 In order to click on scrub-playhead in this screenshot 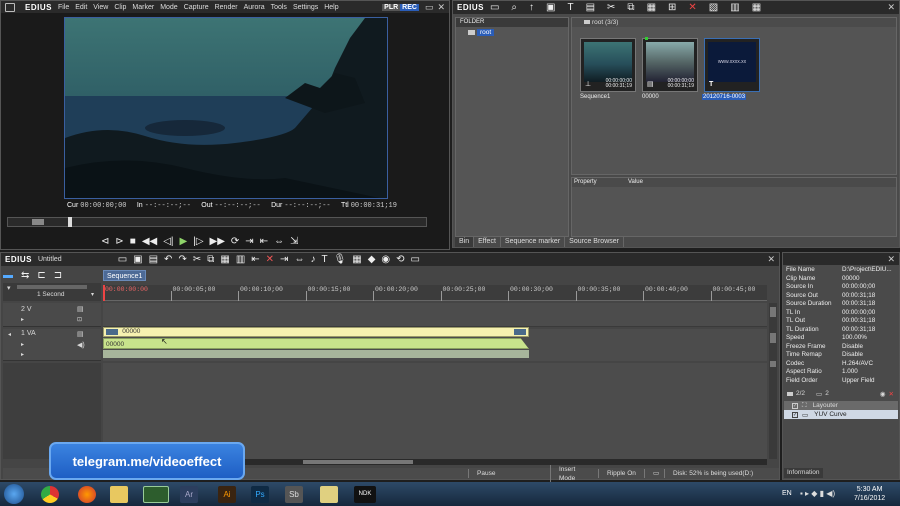, I will do `click(70, 222)`.